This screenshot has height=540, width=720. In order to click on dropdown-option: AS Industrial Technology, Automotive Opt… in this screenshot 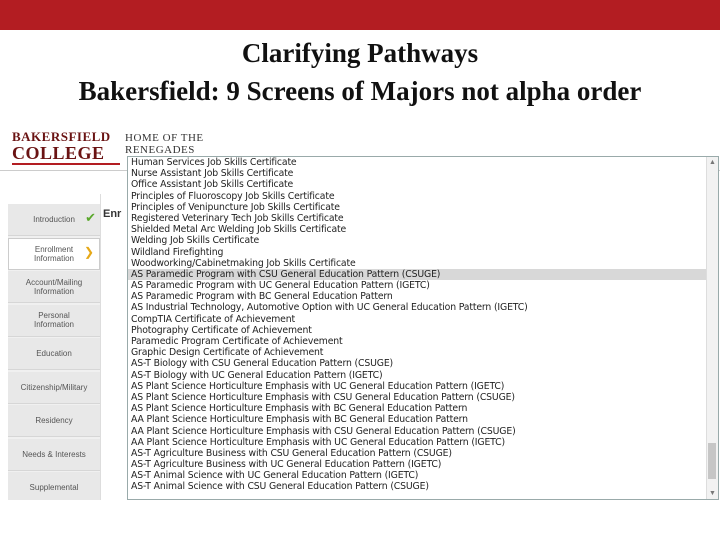, I will do `click(423, 307)`.